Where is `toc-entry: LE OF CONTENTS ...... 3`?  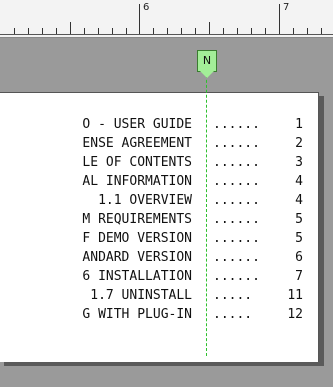 toc-entry: LE OF CONTENTS ...... 3 is located at coordinates (166, 163).